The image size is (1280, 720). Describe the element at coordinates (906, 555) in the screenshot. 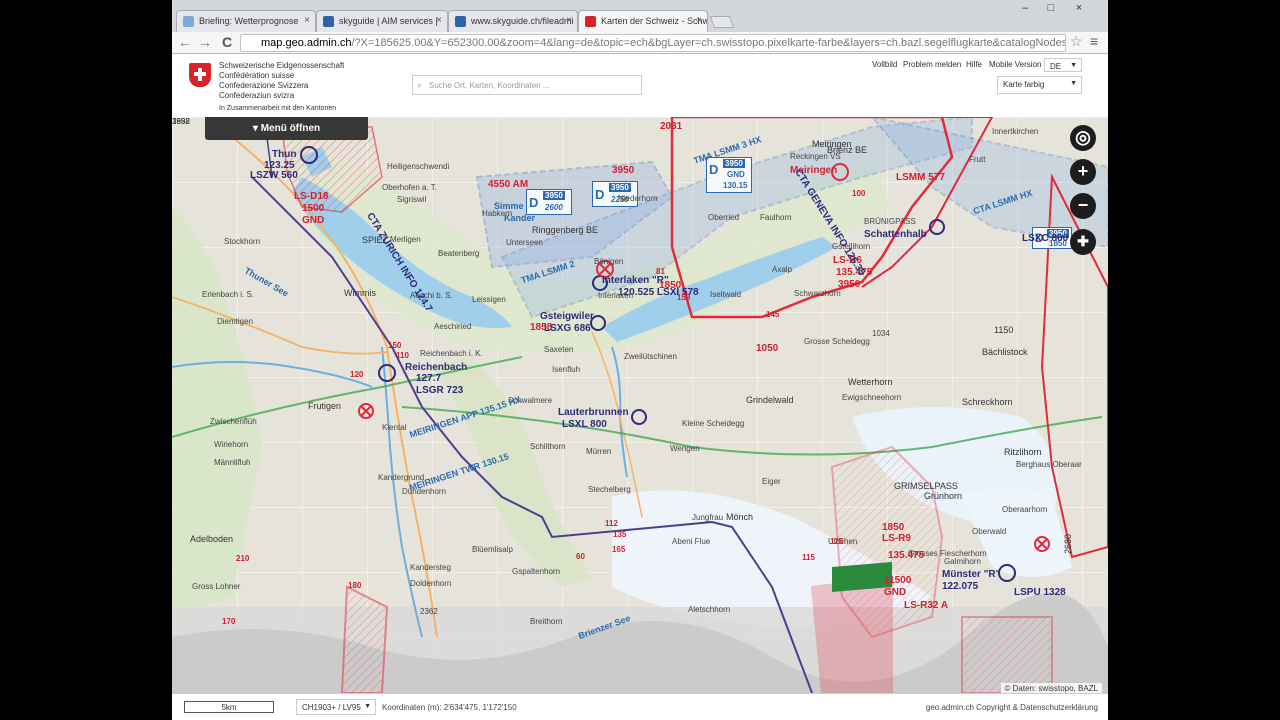

I see `map-label: 135.475` at that location.